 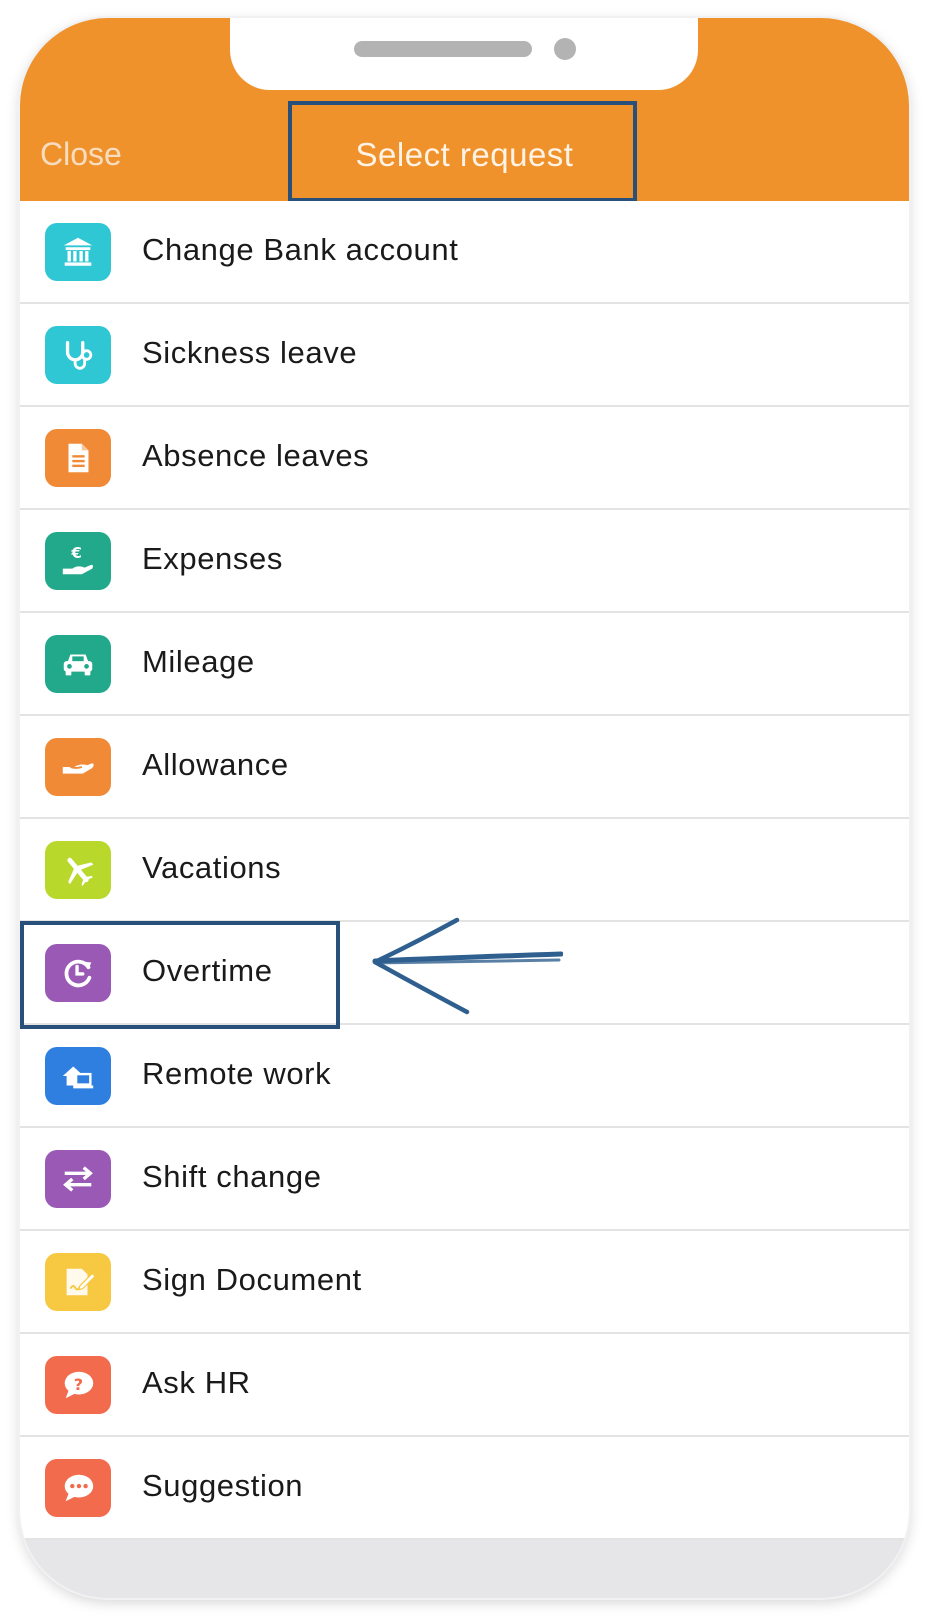 I want to click on question-bubble-icon: ?, so click(x=78, y=1385).